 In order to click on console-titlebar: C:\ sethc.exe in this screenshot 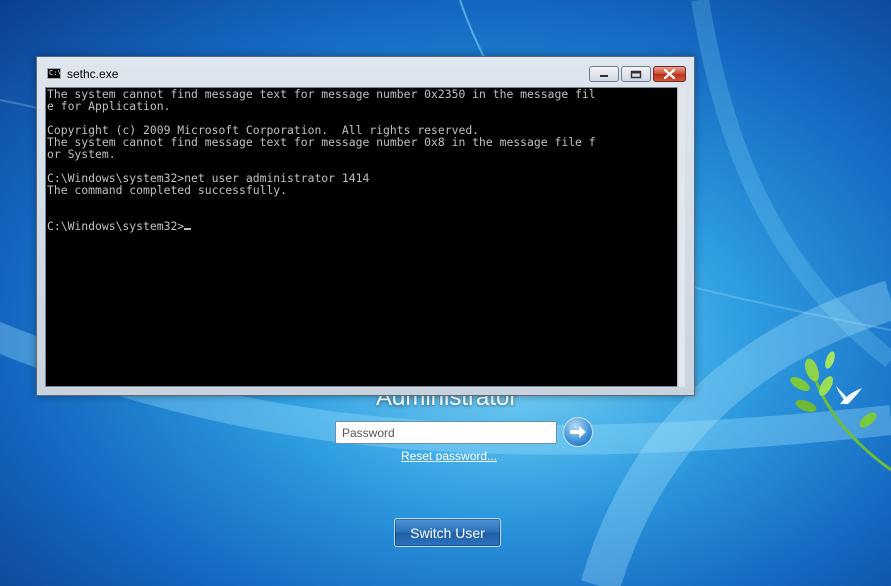, I will do `click(365, 71)`.